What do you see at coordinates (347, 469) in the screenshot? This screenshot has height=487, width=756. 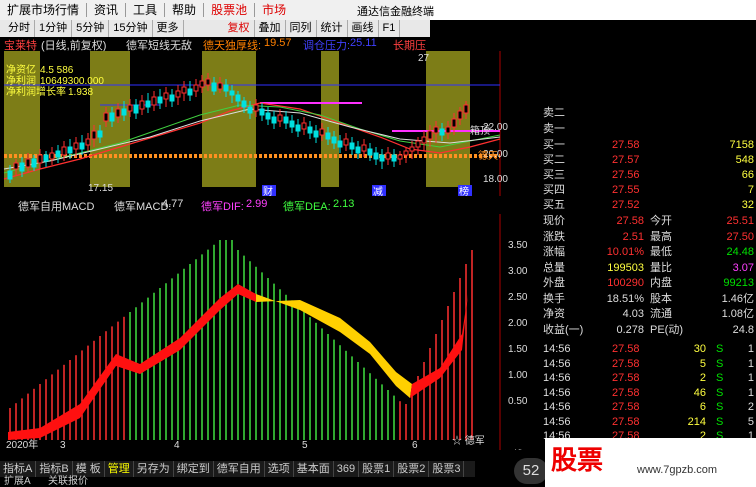 I see `bottom-tab: 369` at bounding box center [347, 469].